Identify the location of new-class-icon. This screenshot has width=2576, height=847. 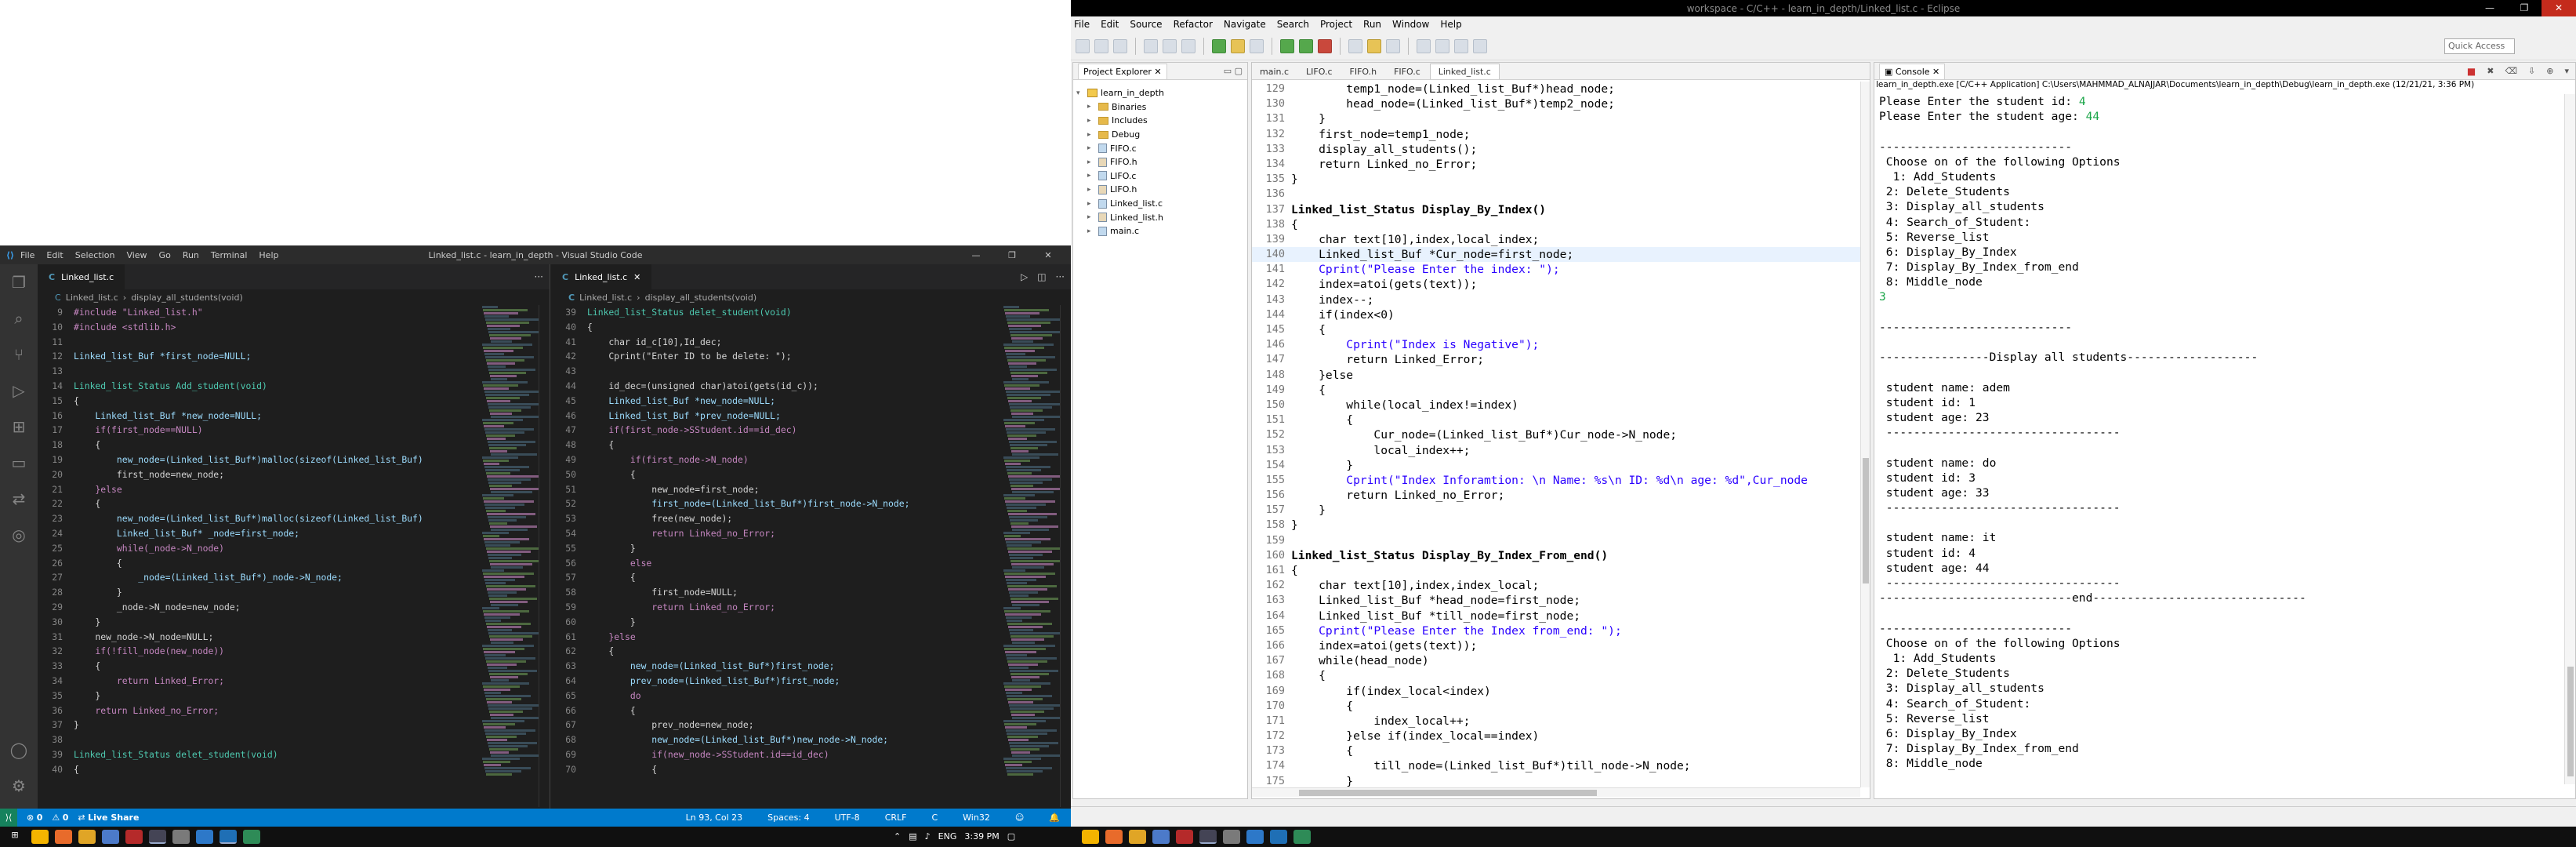
(1257, 45).